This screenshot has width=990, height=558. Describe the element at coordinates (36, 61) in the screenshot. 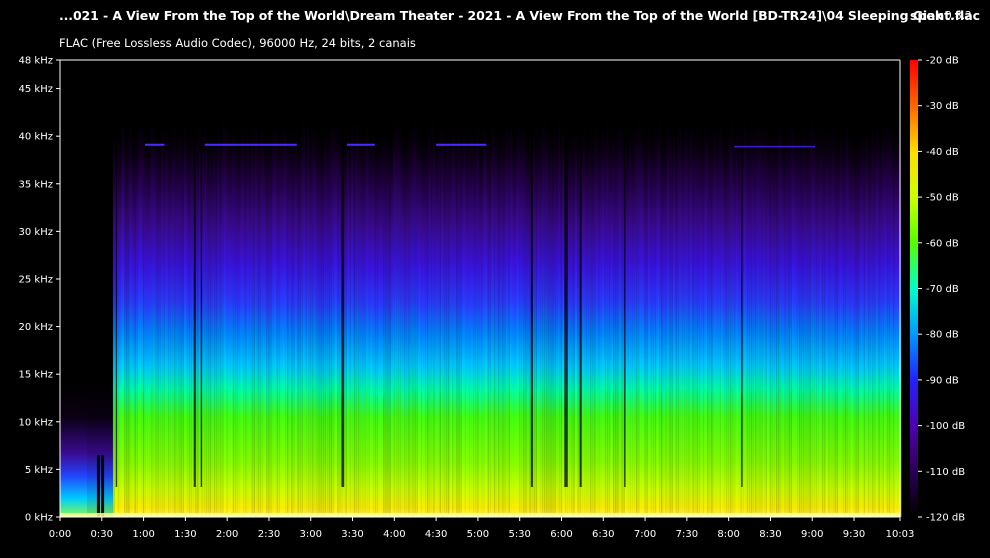

I see `y-tick-label: 48 kHz` at that location.